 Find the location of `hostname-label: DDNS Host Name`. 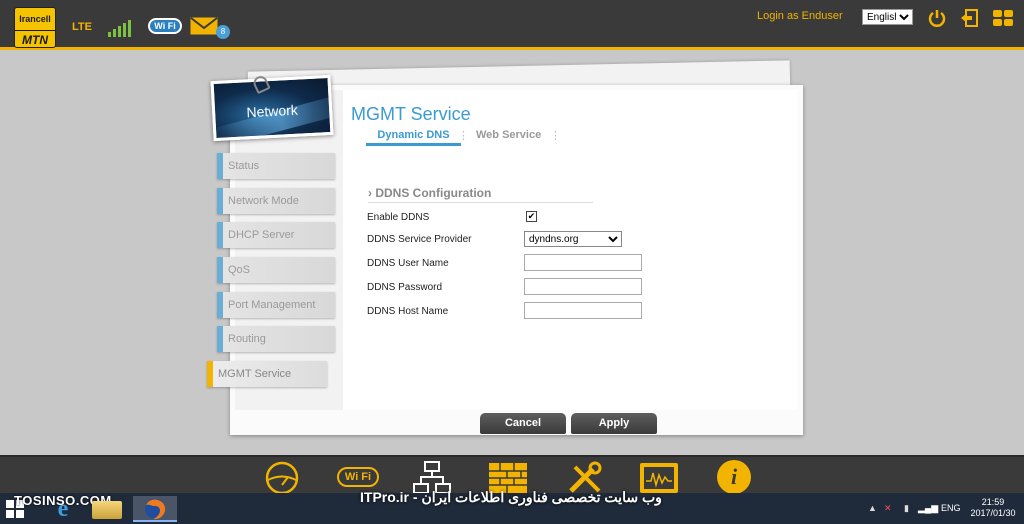

hostname-label: DDNS Host Name is located at coordinates (408, 311).